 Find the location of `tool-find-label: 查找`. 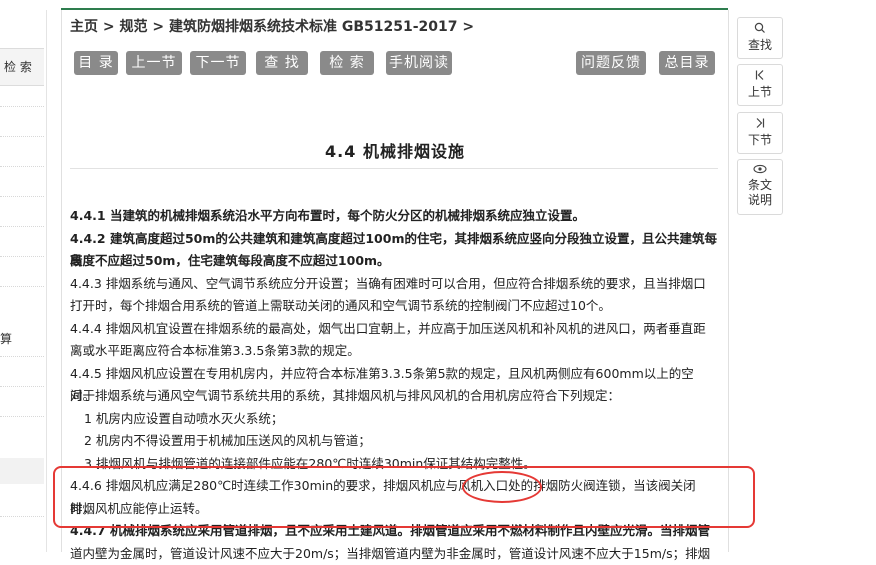

tool-find-label: 查找 is located at coordinates (760, 45).